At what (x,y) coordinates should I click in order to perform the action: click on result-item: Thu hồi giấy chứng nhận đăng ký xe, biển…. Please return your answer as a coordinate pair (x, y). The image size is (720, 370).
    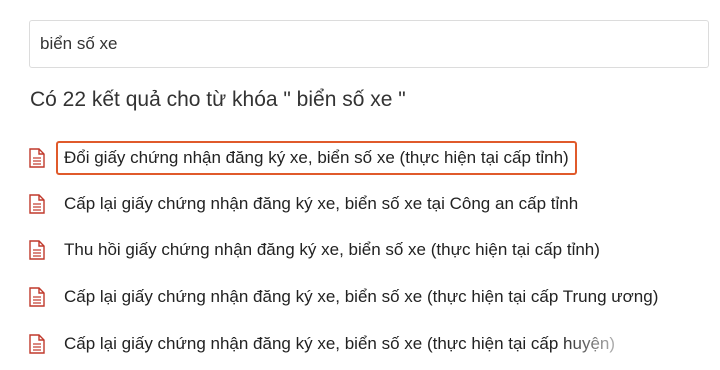
    Looking at the image, I should click on (318, 250).